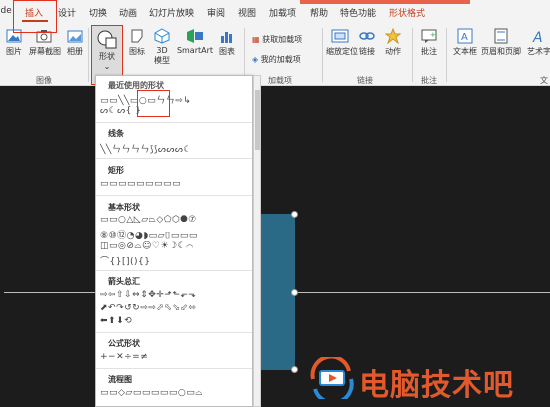 The image size is (550, 407). What do you see at coordinates (120, 379) in the screenshot?
I see `section-flowchart-title: 流程图` at bounding box center [120, 379].